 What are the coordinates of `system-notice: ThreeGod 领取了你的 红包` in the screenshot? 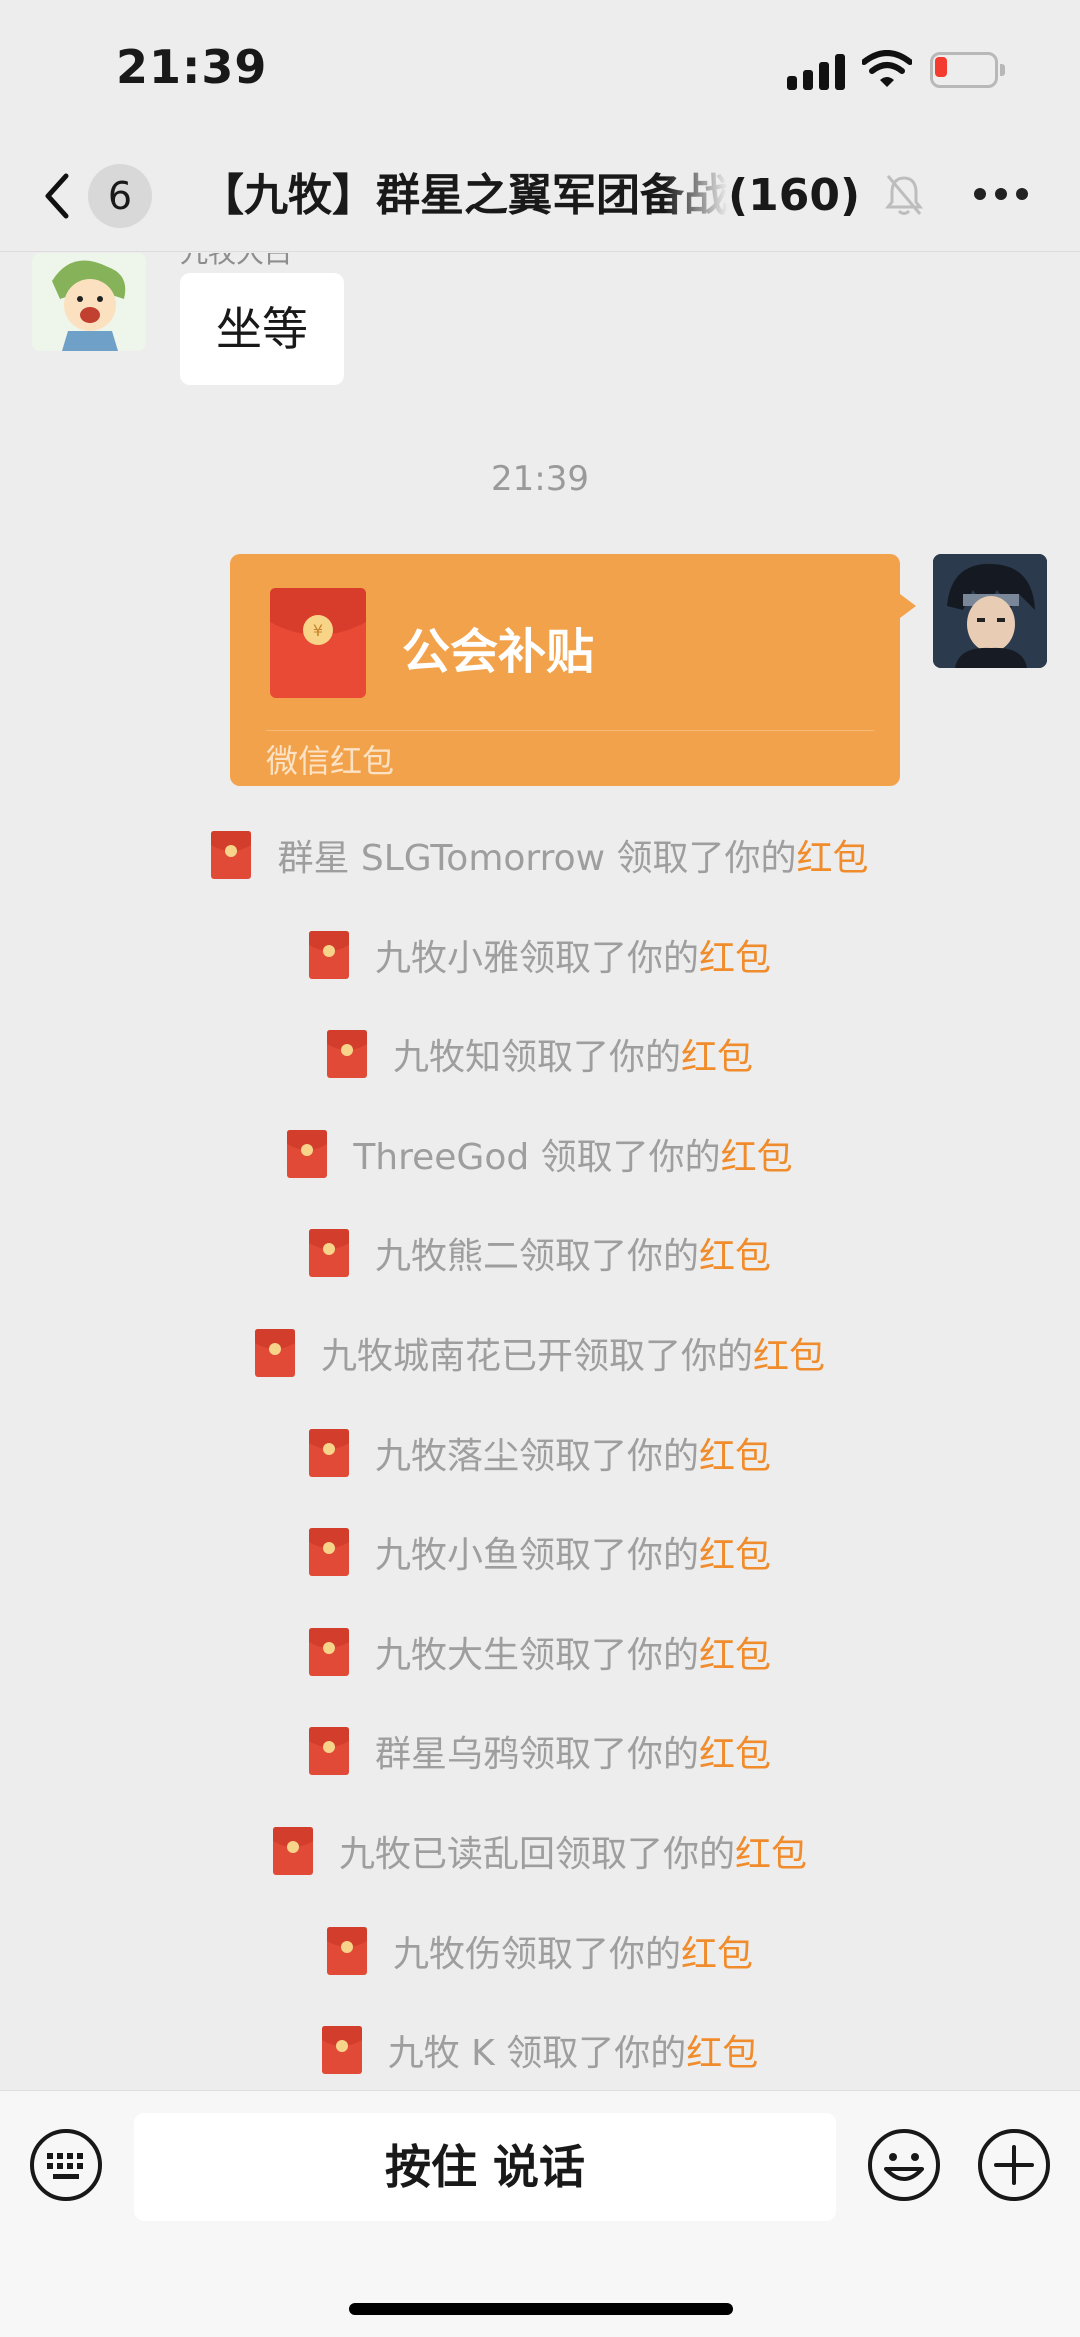 It's located at (540, 1166).